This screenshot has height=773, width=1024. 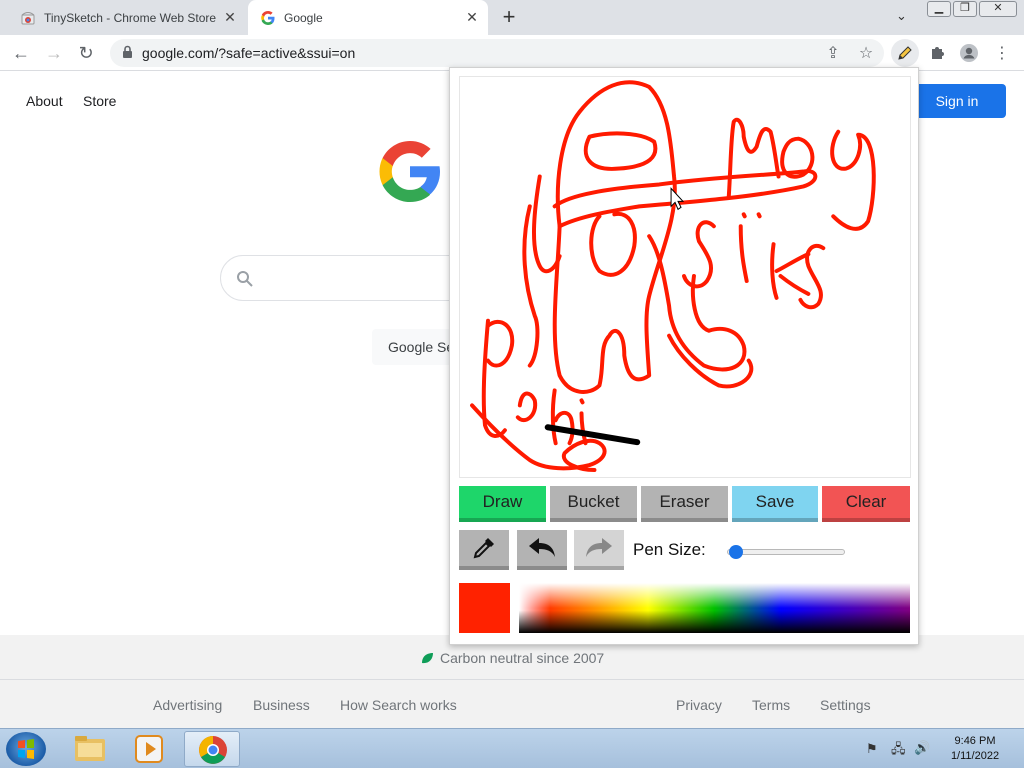 I want to click on file-explorer-taskbar-button, so click(x=90, y=749).